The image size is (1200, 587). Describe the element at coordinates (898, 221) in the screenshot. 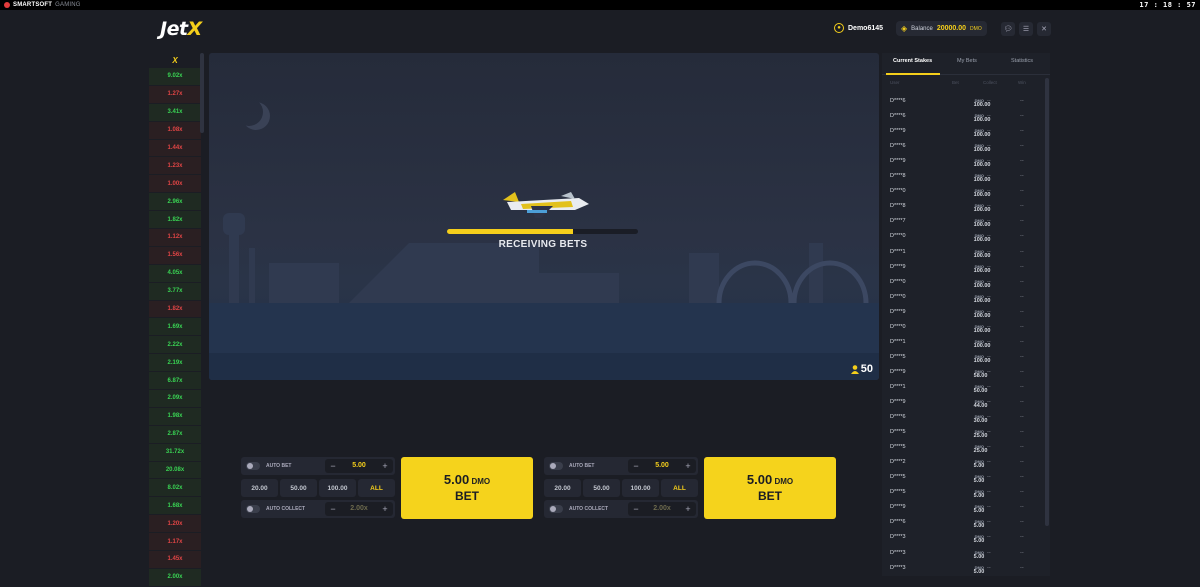

I see `stake-user: D****7` at that location.